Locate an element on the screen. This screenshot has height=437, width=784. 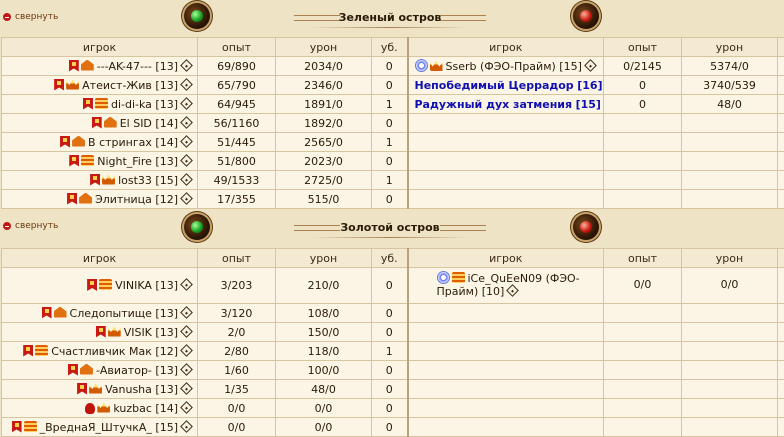
player-cell: Элитница [12] is located at coordinates (100, 199).